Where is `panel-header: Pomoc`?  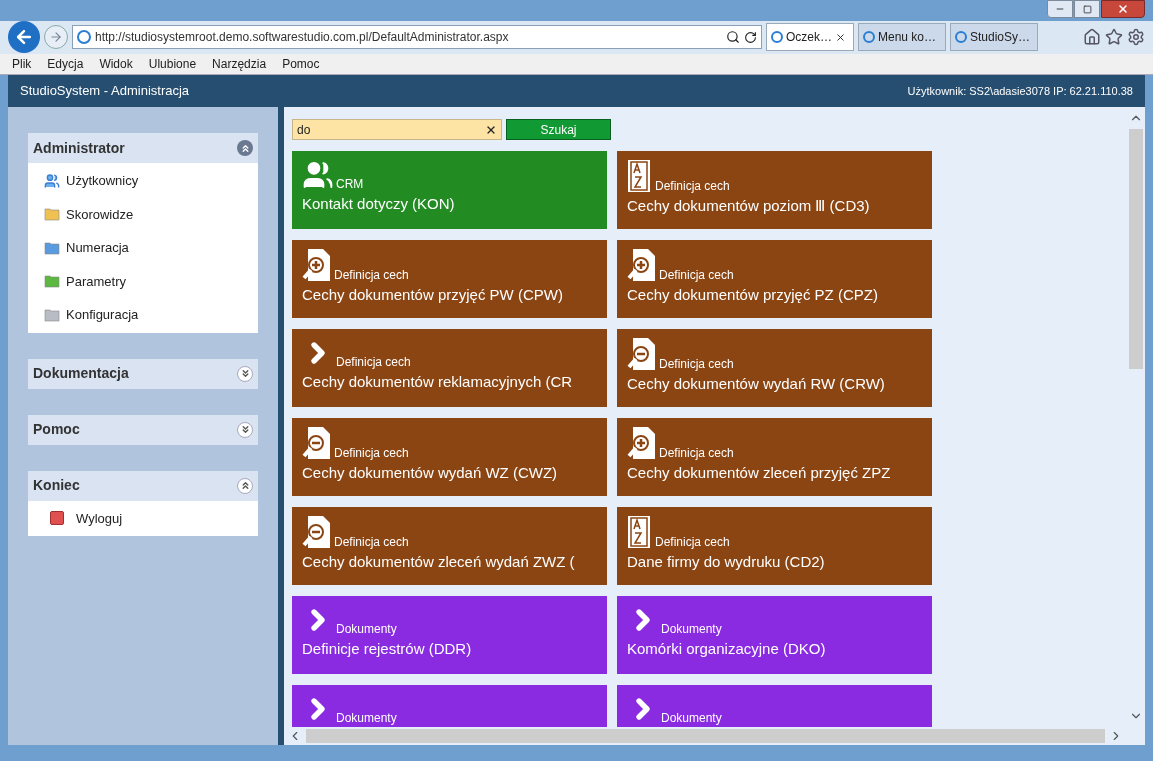 panel-header: Pomoc is located at coordinates (143, 429).